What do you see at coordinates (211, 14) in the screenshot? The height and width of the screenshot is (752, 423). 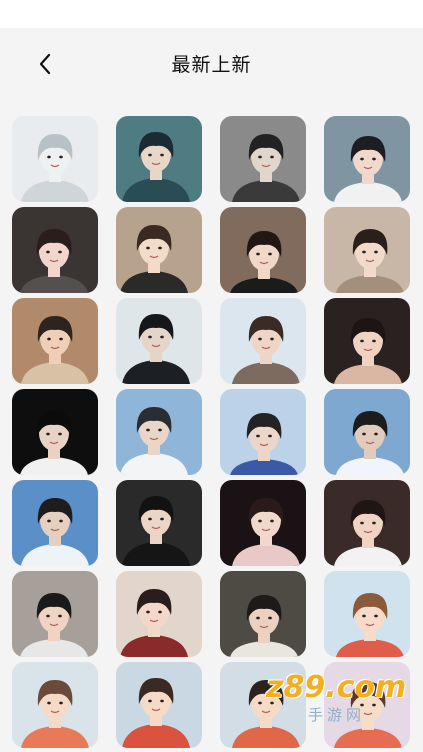 I see `status-bar` at bounding box center [211, 14].